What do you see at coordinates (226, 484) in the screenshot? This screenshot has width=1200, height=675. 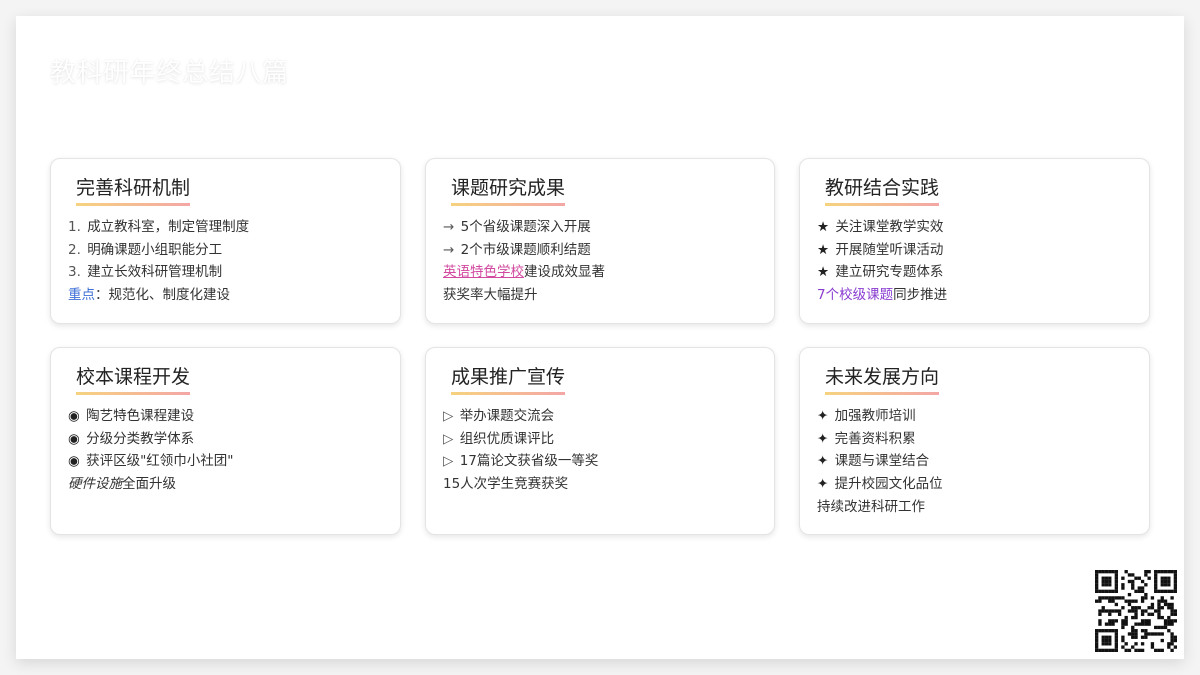 I see `list-item: 硬件设施全面升级` at bounding box center [226, 484].